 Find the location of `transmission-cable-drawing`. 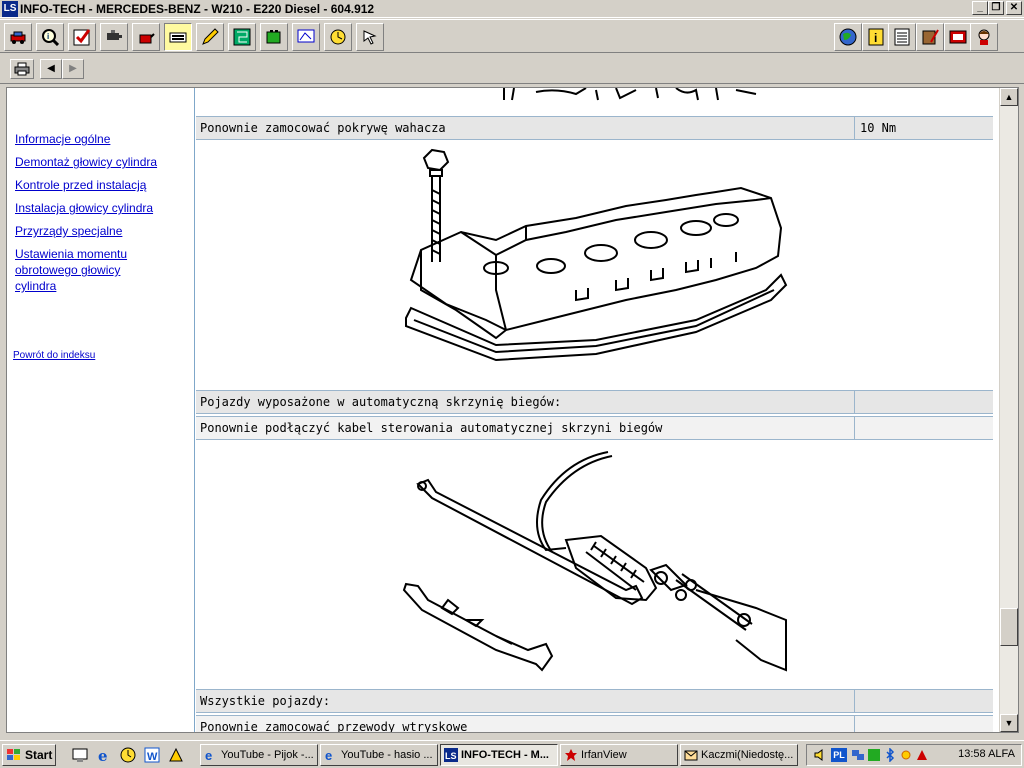

transmission-cable-drawing is located at coordinates (594, 561).